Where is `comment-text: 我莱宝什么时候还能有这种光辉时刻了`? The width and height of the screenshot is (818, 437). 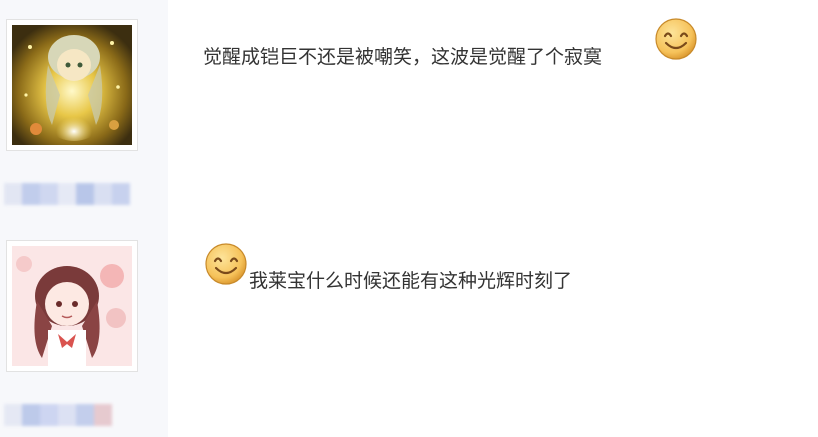 comment-text: 我莱宝什么时候还能有这种光辉时刻了 is located at coordinates (411, 281).